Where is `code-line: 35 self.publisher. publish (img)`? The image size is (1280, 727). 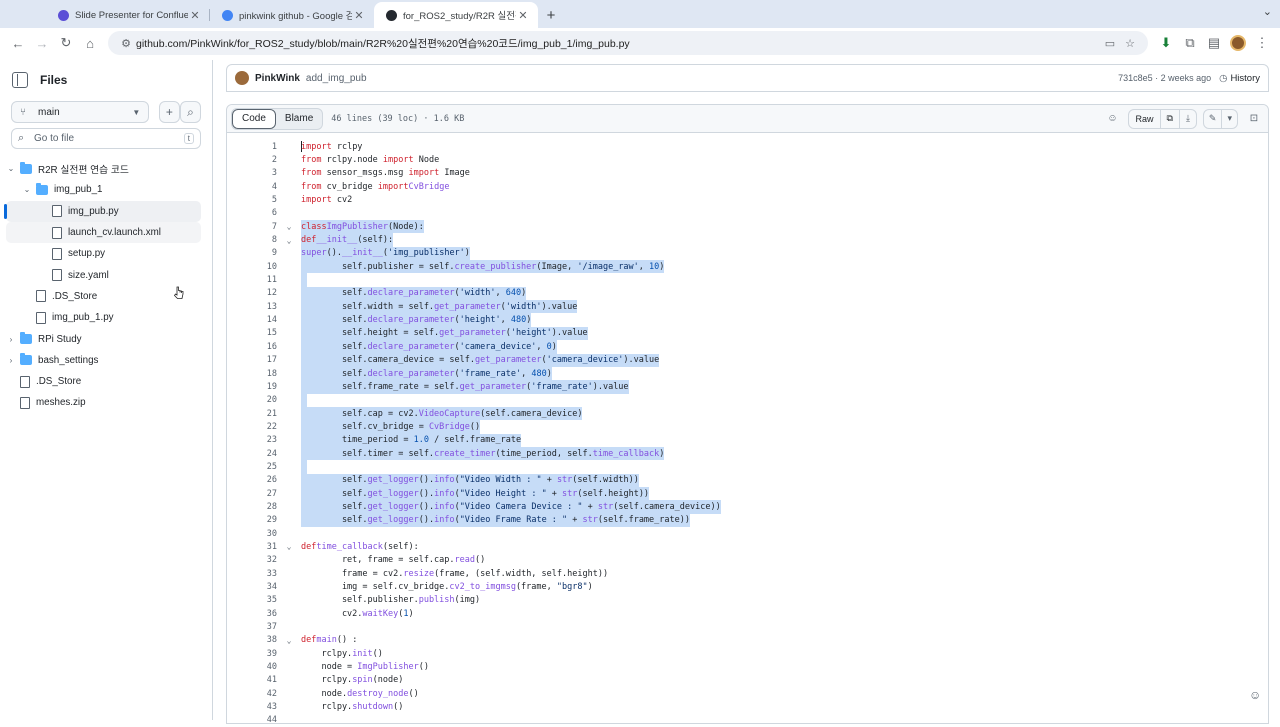
code-line: 35 self.publisher. publish (img) is located at coordinates (747, 600).